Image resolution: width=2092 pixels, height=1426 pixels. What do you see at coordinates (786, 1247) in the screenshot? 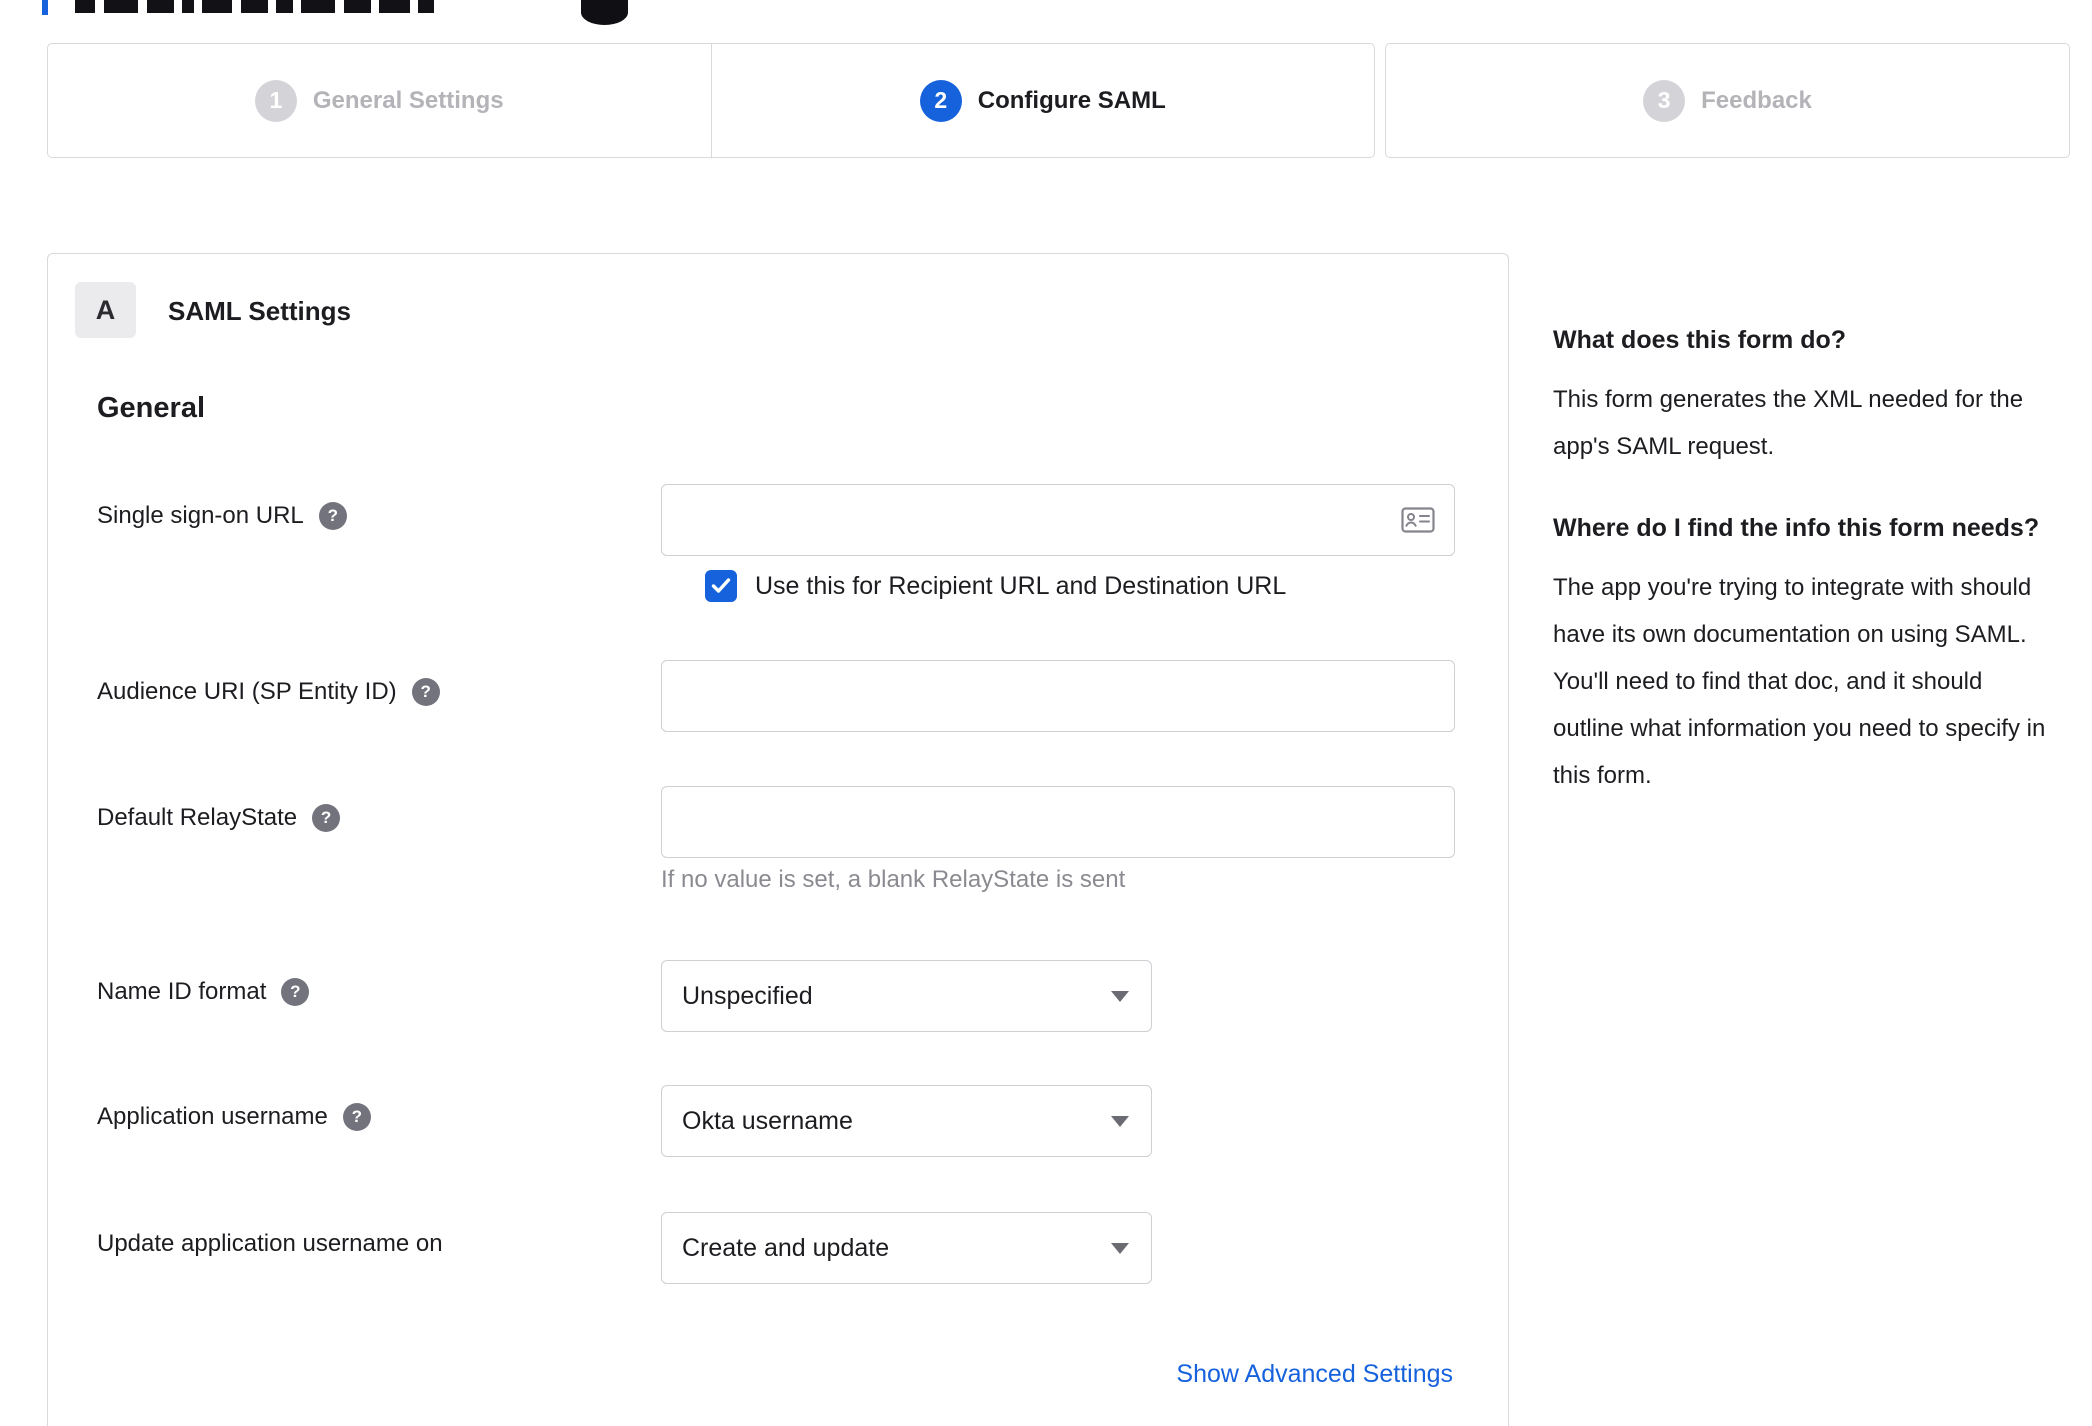
I see `selected-value: Create and update` at bounding box center [786, 1247].